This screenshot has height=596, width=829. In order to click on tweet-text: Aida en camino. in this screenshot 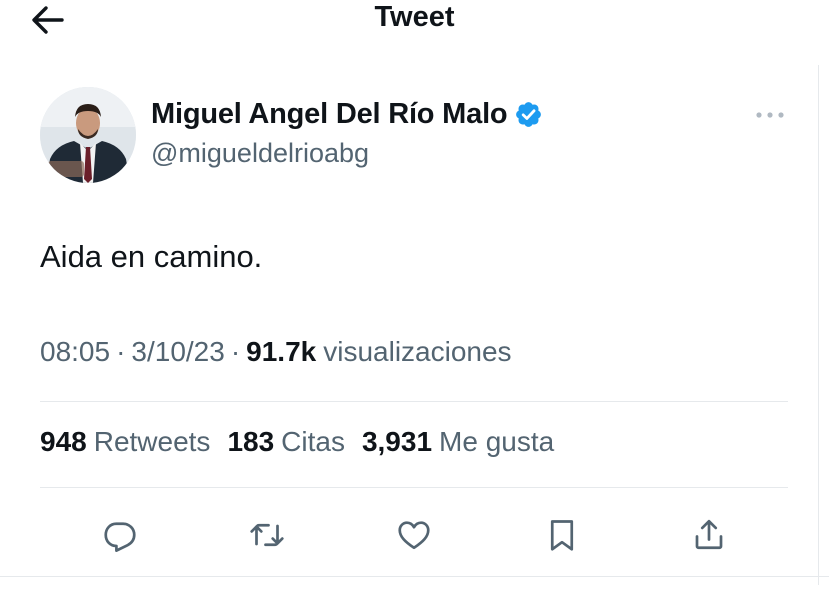, I will do `click(151, 256)`.